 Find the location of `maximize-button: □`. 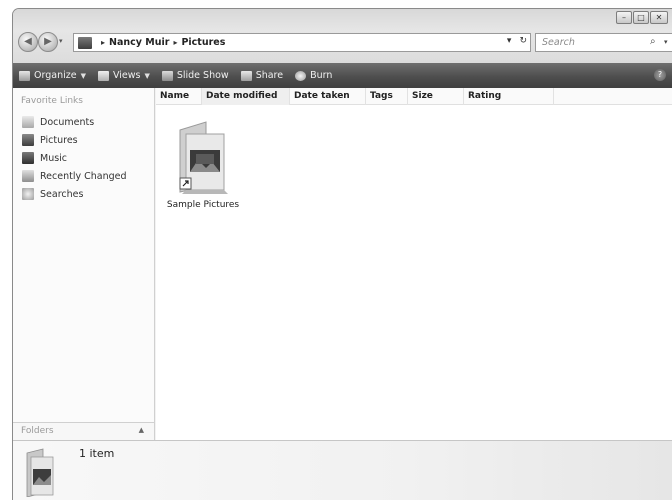

maximize-button: □ is located at coordinates (641, 17).